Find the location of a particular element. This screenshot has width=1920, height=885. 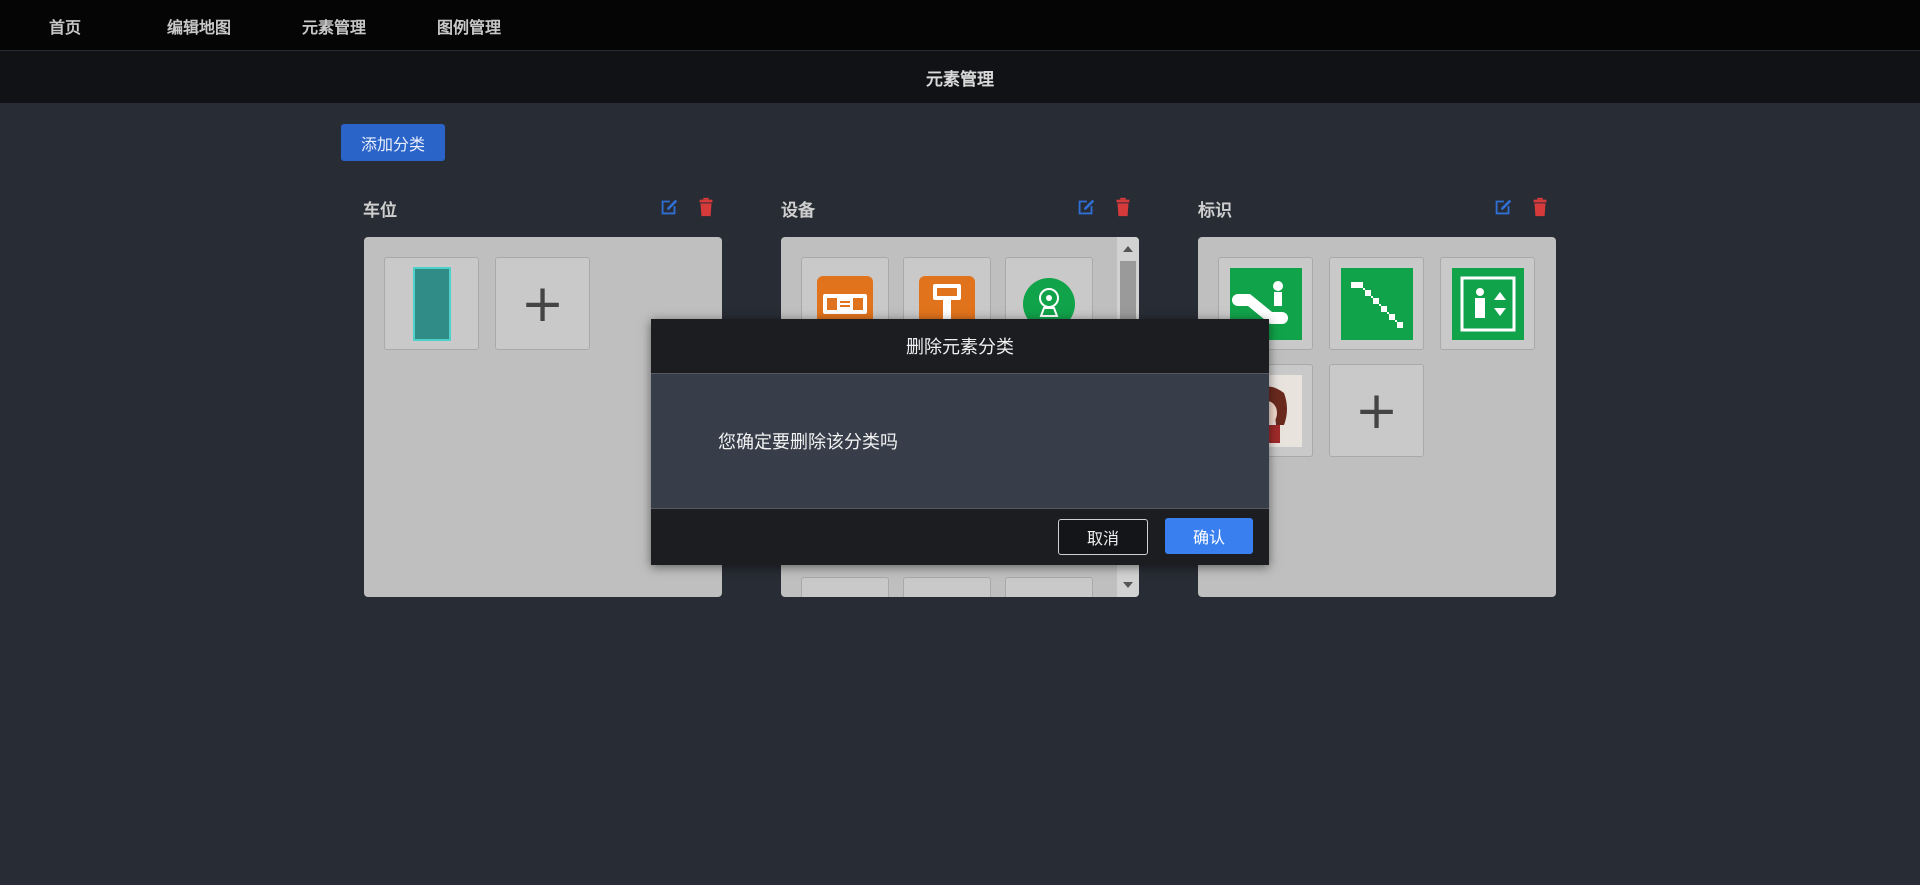

scroll-up-icon is located at coordinates (1128, 249).